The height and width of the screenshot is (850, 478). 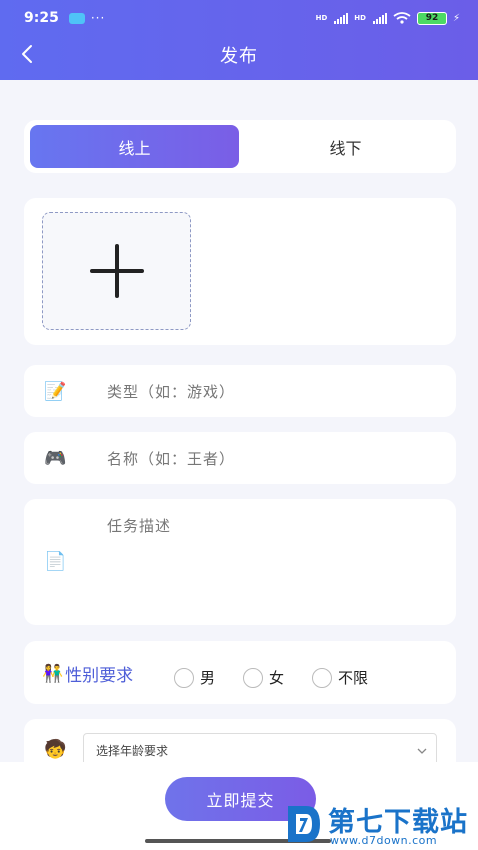 What do you see at coordinates (263, 677) in the screenshot?
I see `gender-option-female: 女` at bounding box center [263, 677].